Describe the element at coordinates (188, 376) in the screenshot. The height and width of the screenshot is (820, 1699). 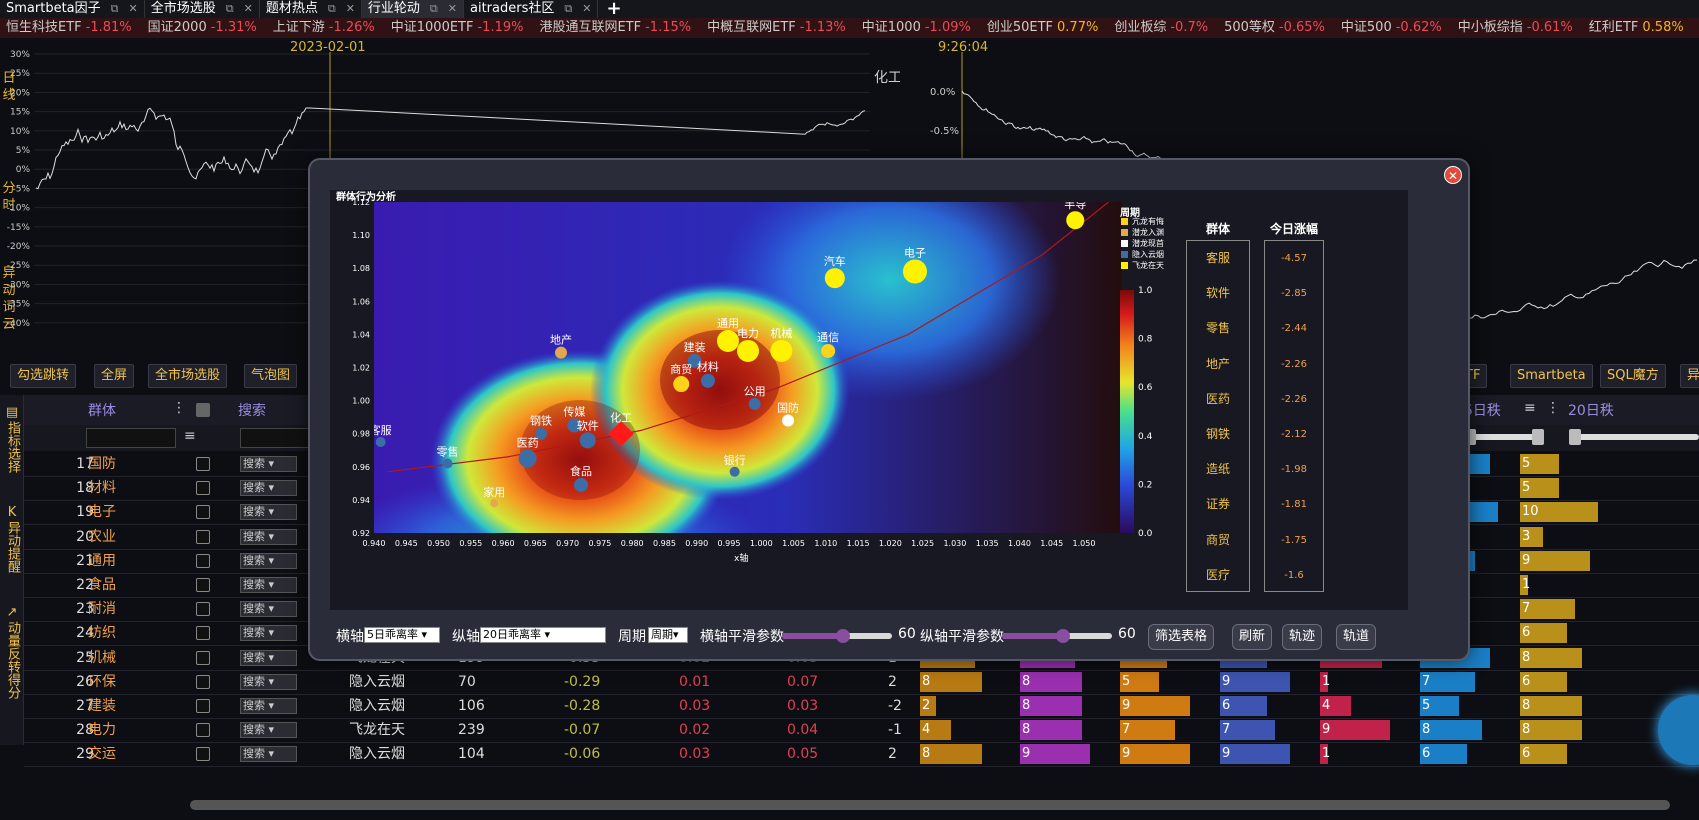
I see `market-picker-button: 全市场选股` at that location.